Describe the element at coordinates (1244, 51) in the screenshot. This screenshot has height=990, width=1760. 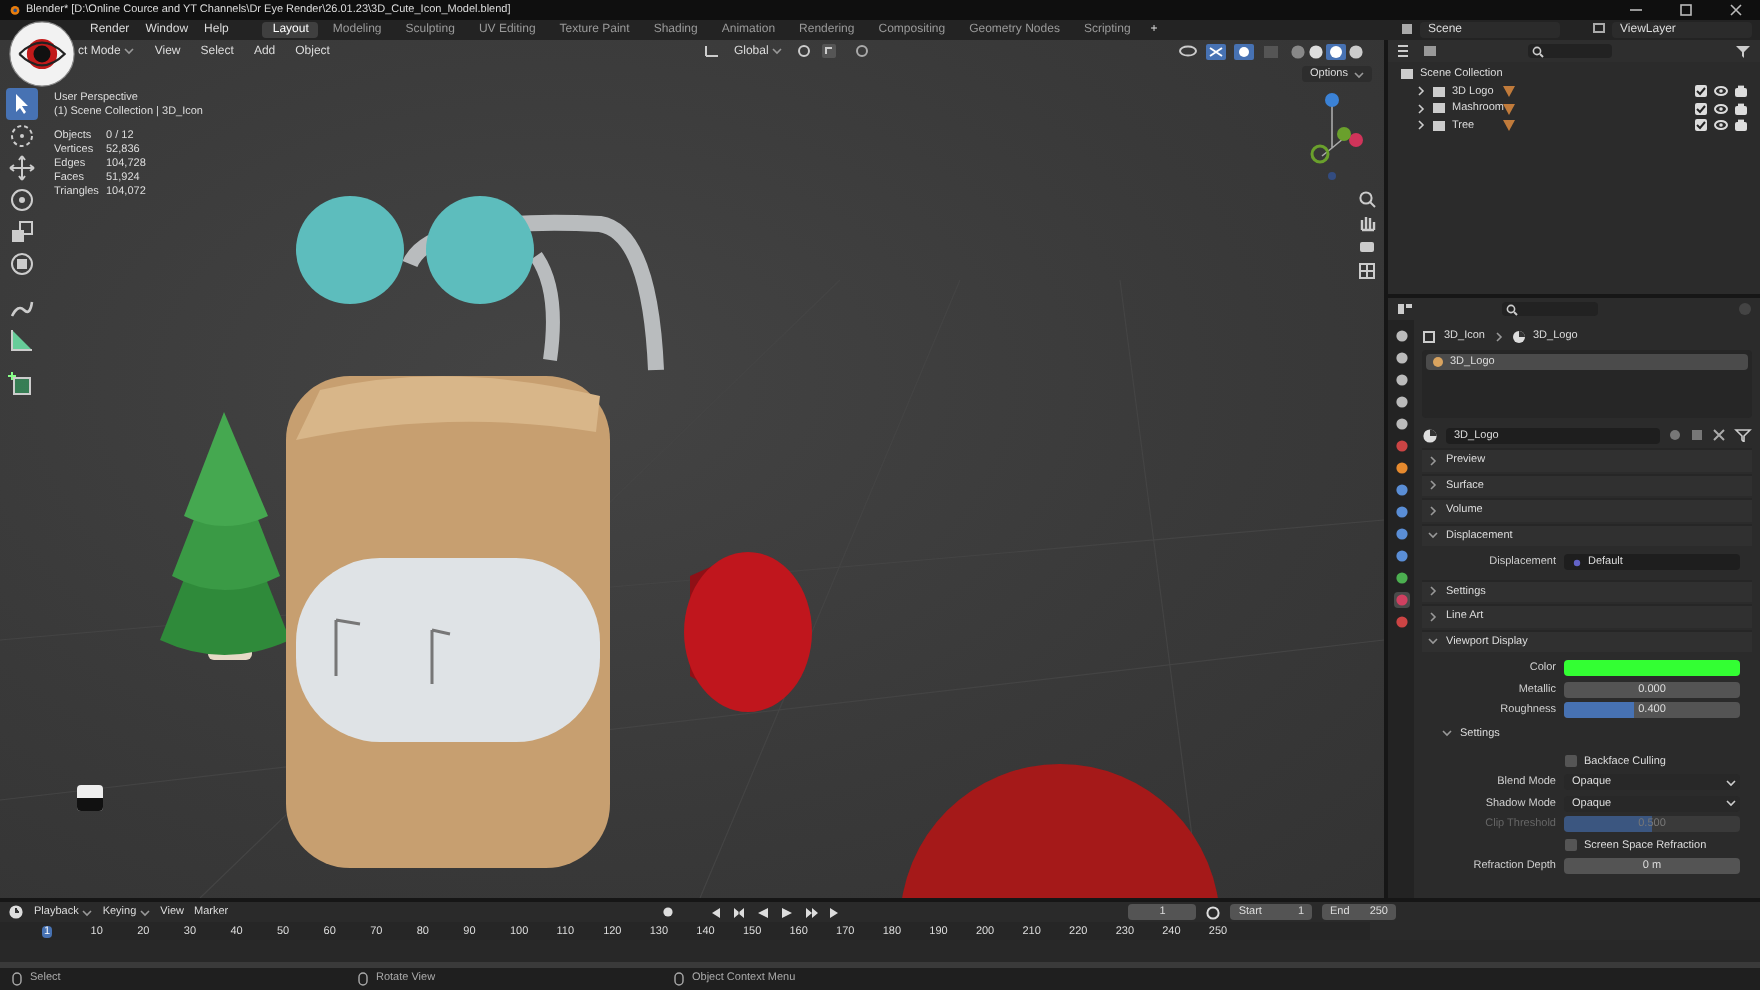
I see `overlay-toggle-icon` at that location.